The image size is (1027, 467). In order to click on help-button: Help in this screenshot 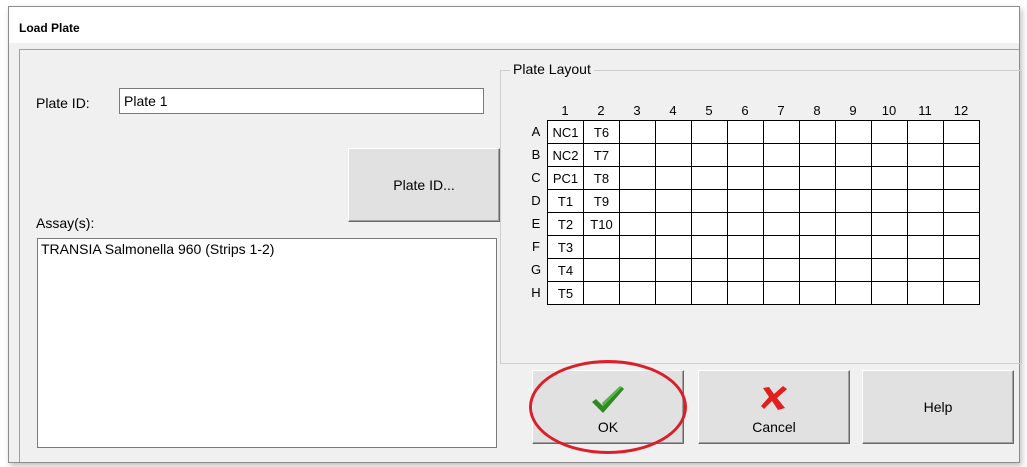, I will do `click(938, 407)`.